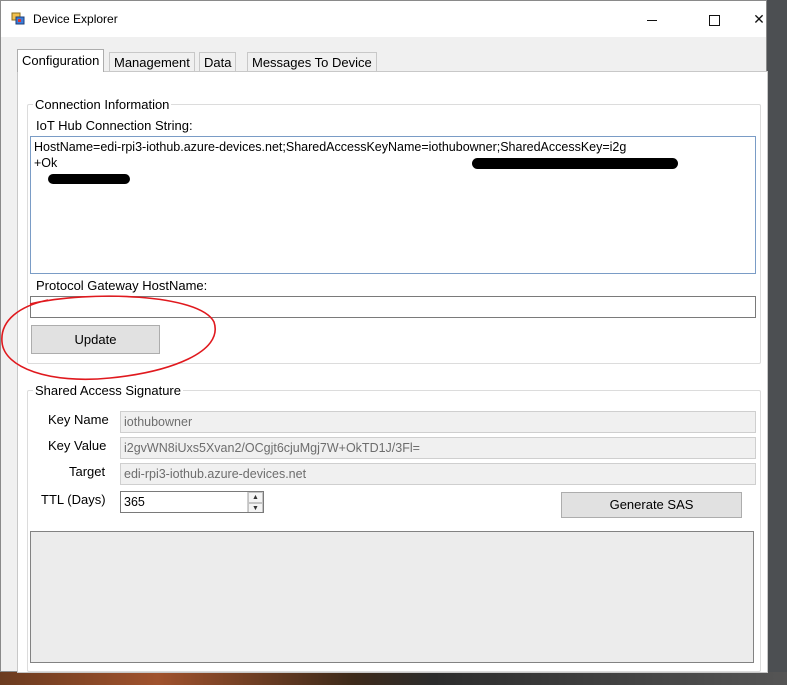 This screenshot has height=685, width=787. Describe the element at coordinates (134, 502) in the screenshot. I see `ttl-value: 365` at that location.